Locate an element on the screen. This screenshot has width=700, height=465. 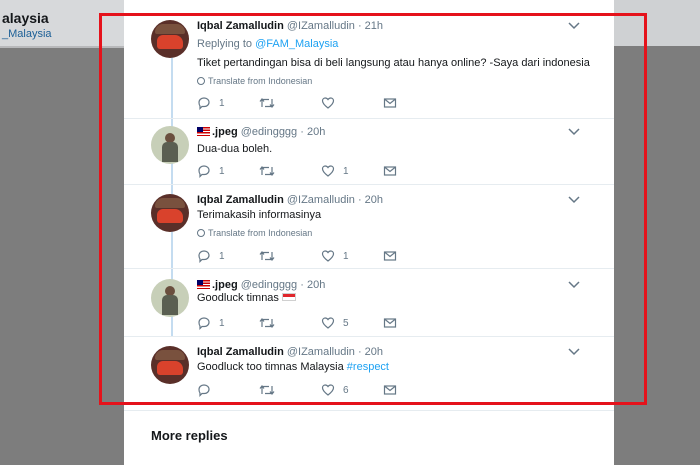
tweet-text: Terimakasih informasinya is located at coordinates (259, 215).